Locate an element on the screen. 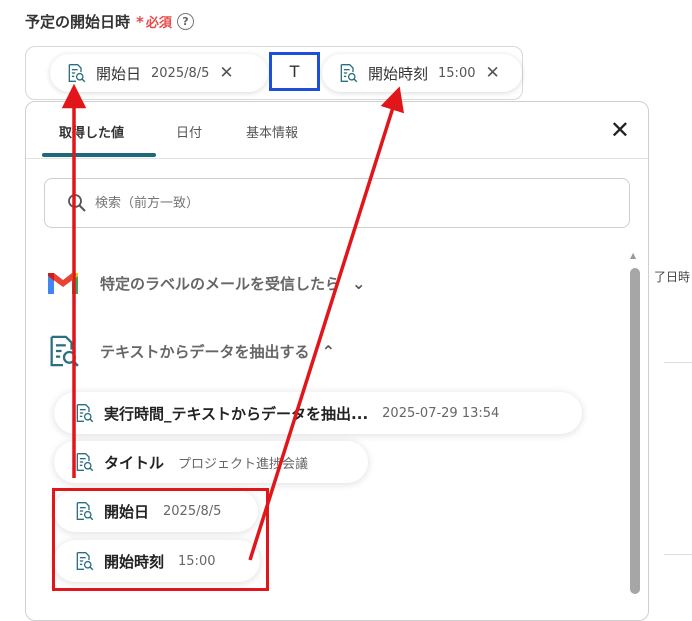 This screenshot has height=621, width=692. field-label: 予定の開始日時 * 必須 ? is located at coordinates (109, 21).